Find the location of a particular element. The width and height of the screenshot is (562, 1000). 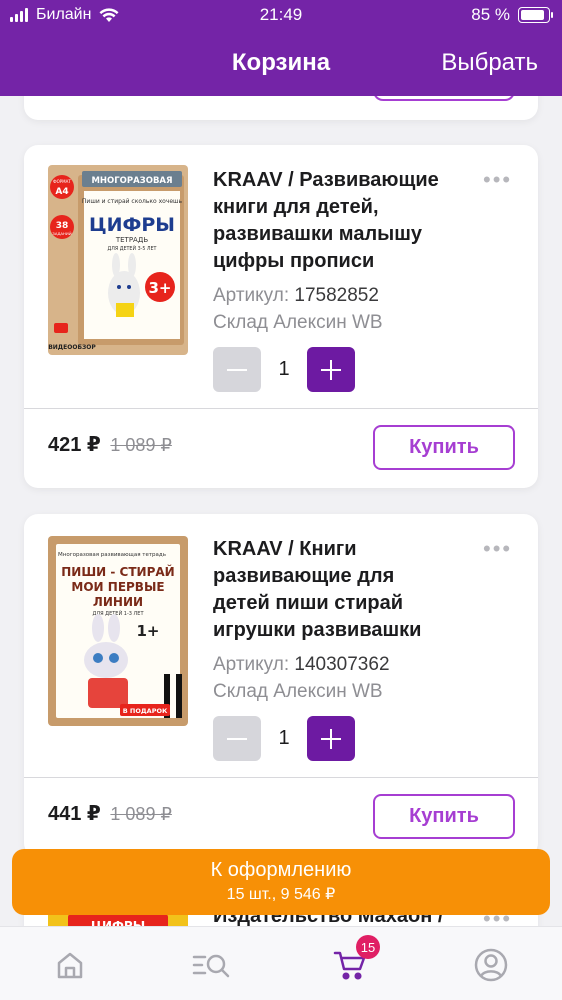

tab-cart: 15 is located at coordinates (355, 960).